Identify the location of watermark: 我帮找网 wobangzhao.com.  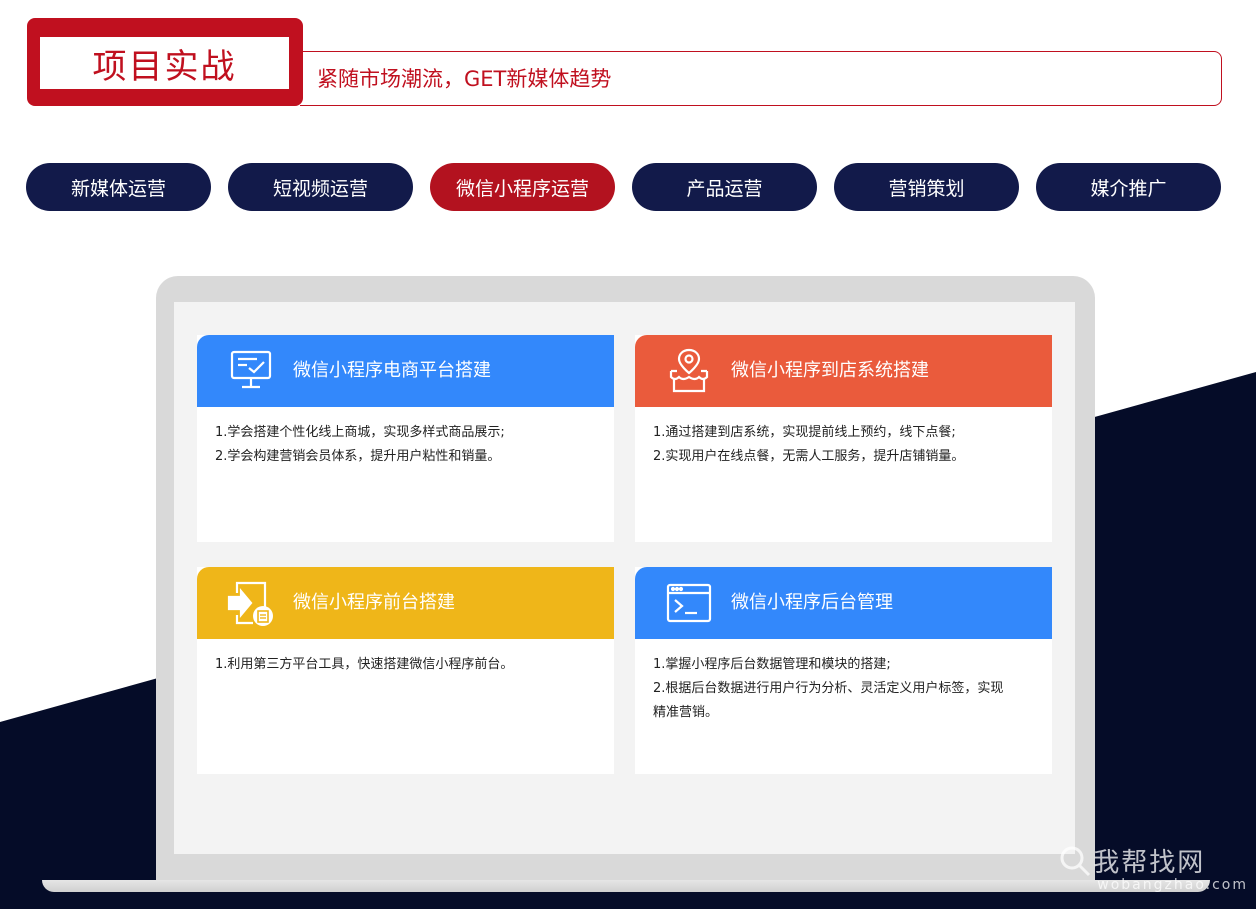
(1152, 867).